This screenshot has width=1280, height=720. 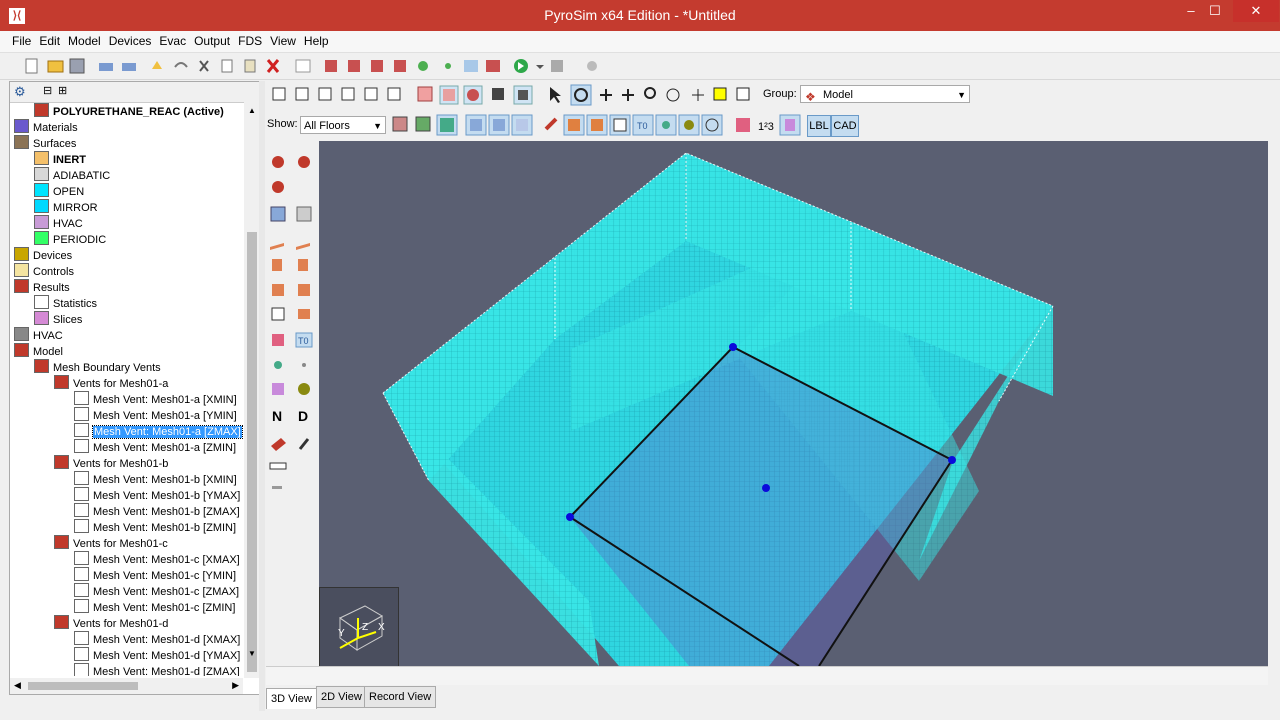 What do you see at coordinates (53, 256) in the screenshot?
I see `tree-item-label: Devices` at bounding box center [53, 256].